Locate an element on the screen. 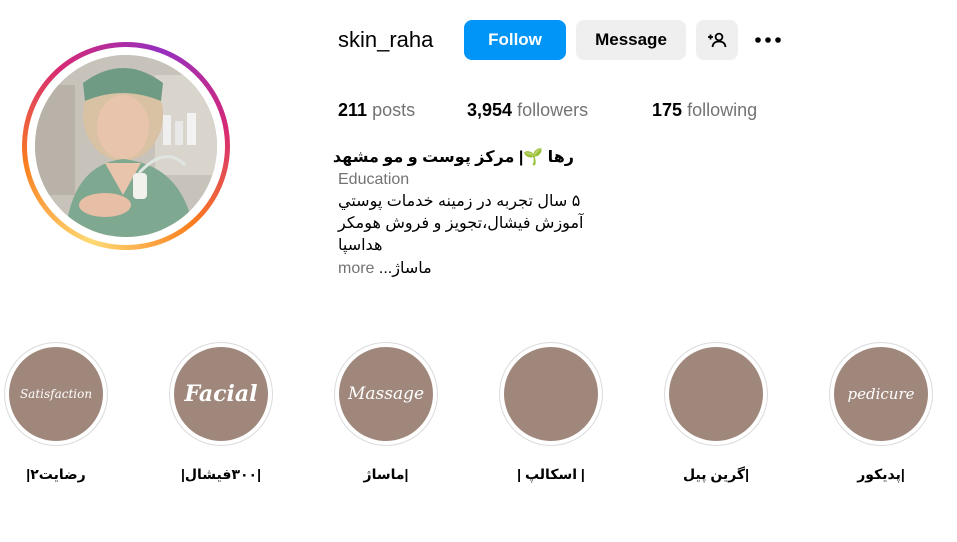  following-stat: 175 following is located at coordinates (704, 110).